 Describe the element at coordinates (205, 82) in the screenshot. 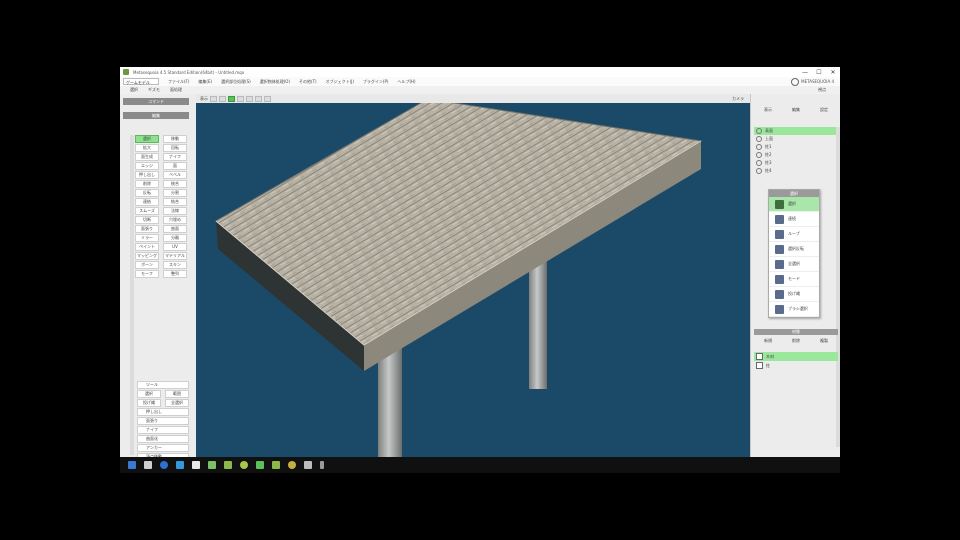

I see `menu-edit: 編集(E)` at that location.